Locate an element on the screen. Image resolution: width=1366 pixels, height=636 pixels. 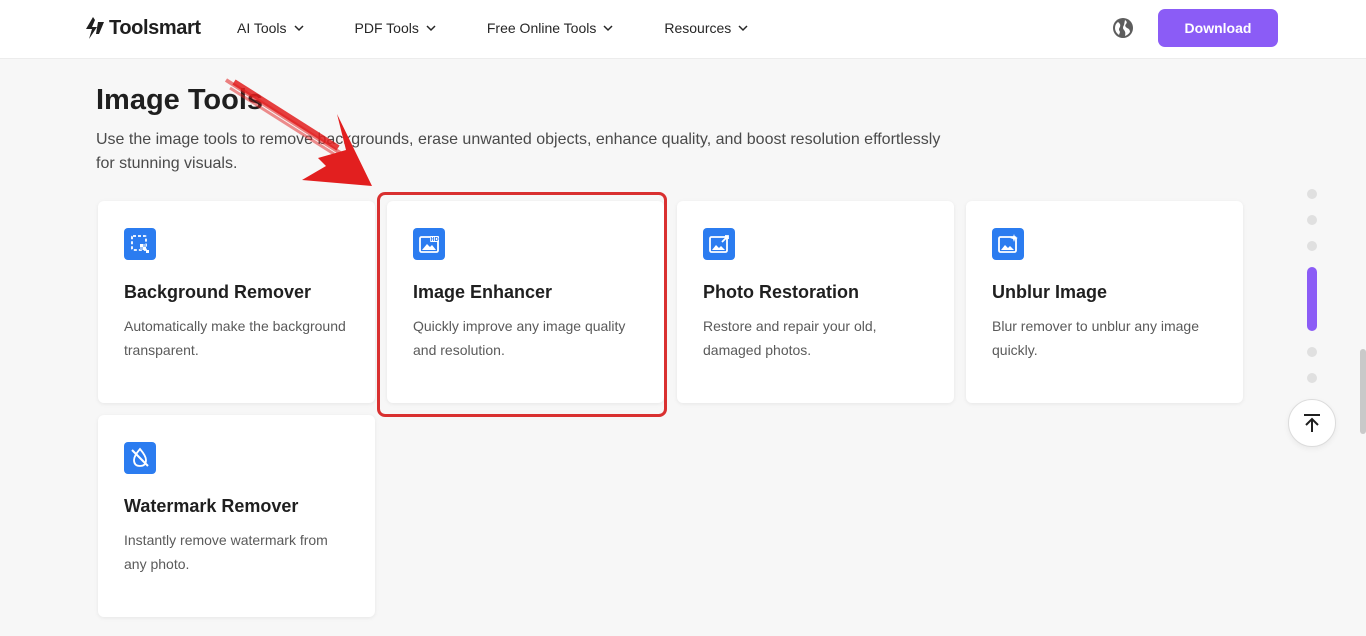
nav-resources: Resources is located at coordinates (706, 28).